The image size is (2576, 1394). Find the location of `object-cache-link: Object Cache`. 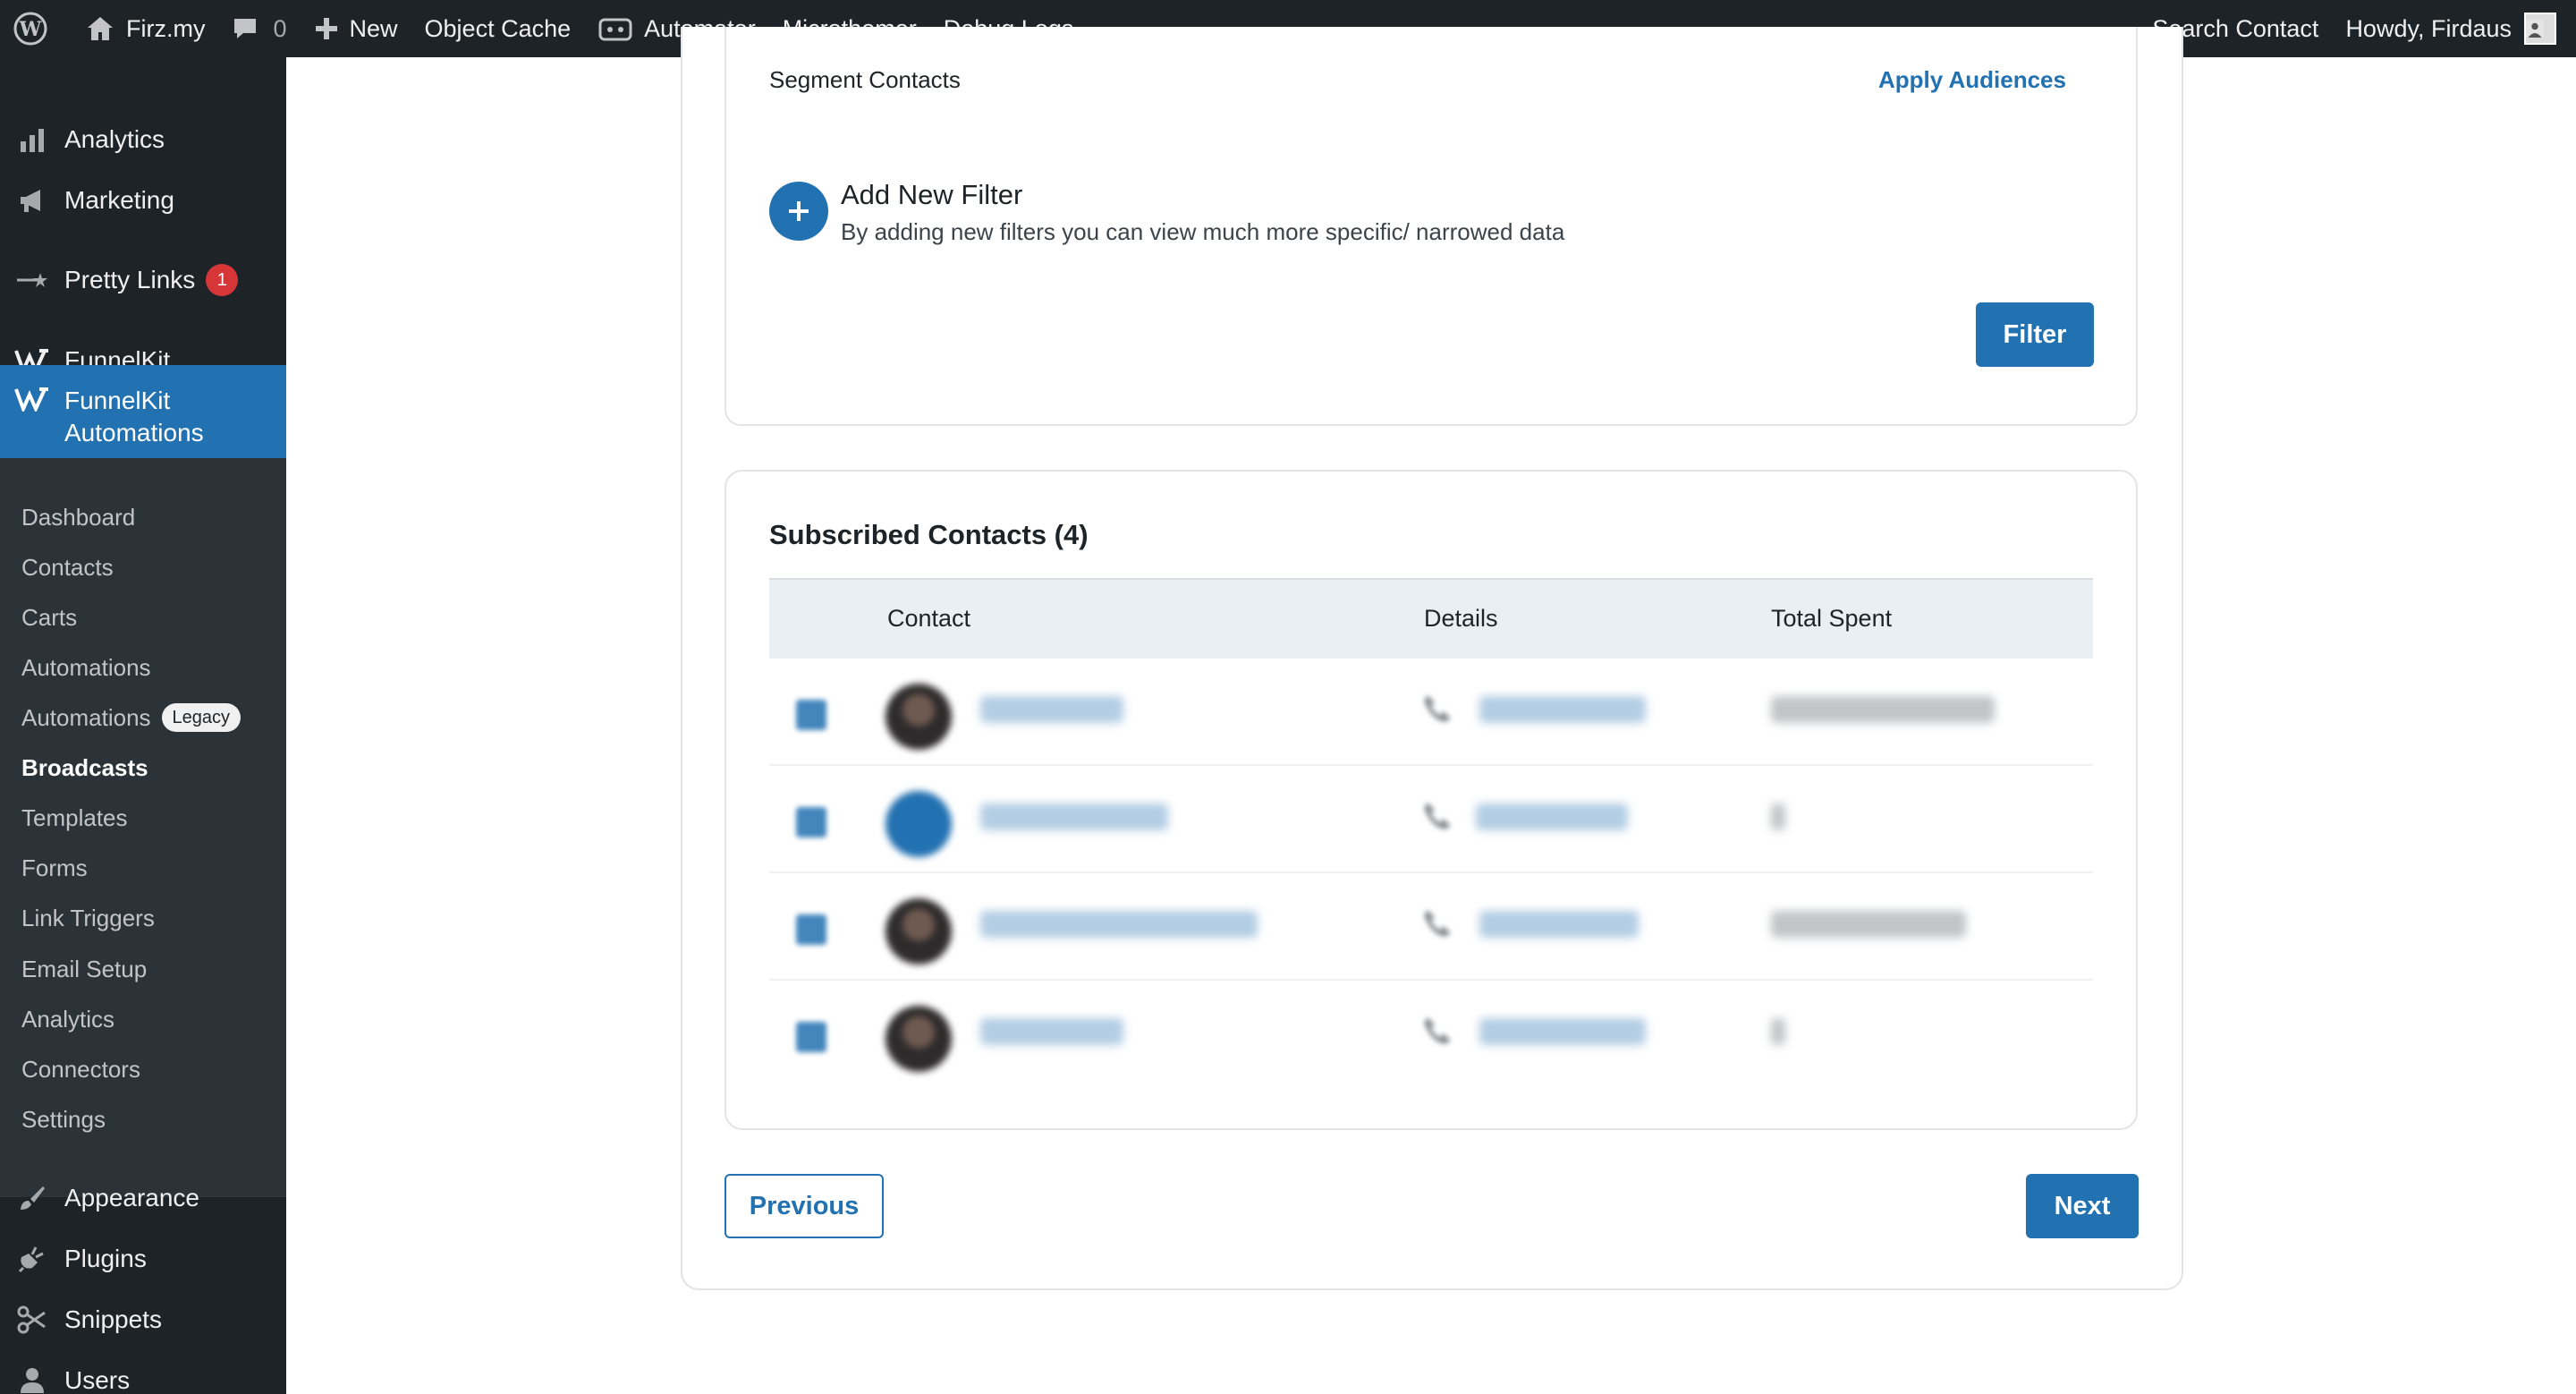

object-cache-link: Object Cache is located at coordinates (498, 29).